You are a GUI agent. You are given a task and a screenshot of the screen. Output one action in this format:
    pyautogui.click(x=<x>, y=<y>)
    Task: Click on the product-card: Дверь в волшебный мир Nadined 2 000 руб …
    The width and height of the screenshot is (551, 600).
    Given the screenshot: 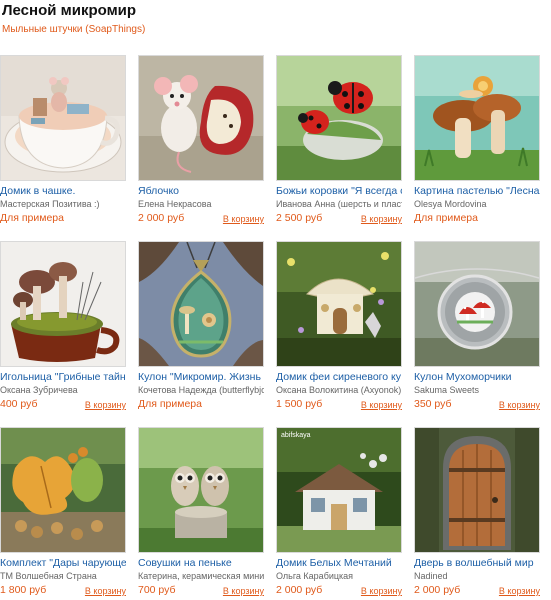 What is the action you would take?
    pyautogui.click(x=477, y=513)
    